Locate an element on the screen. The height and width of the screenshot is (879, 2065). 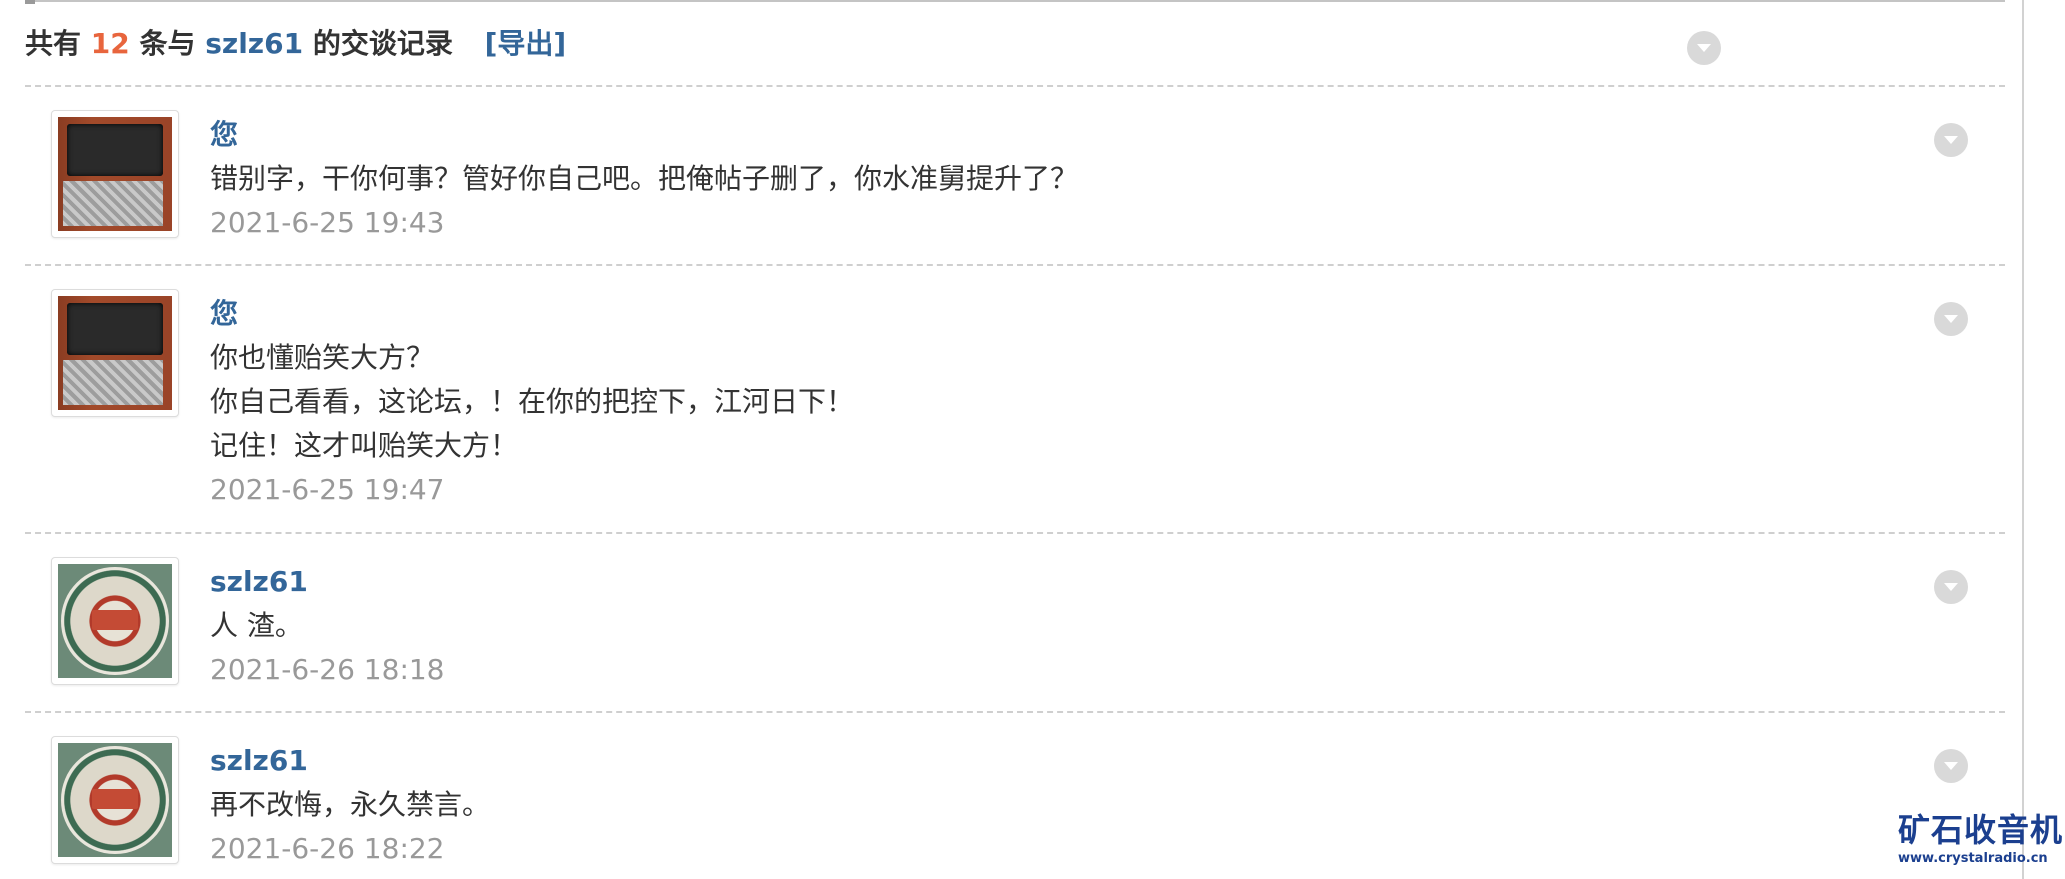
message-text: 你也懂贻笑大方？ is located at coordinates (322, 357).